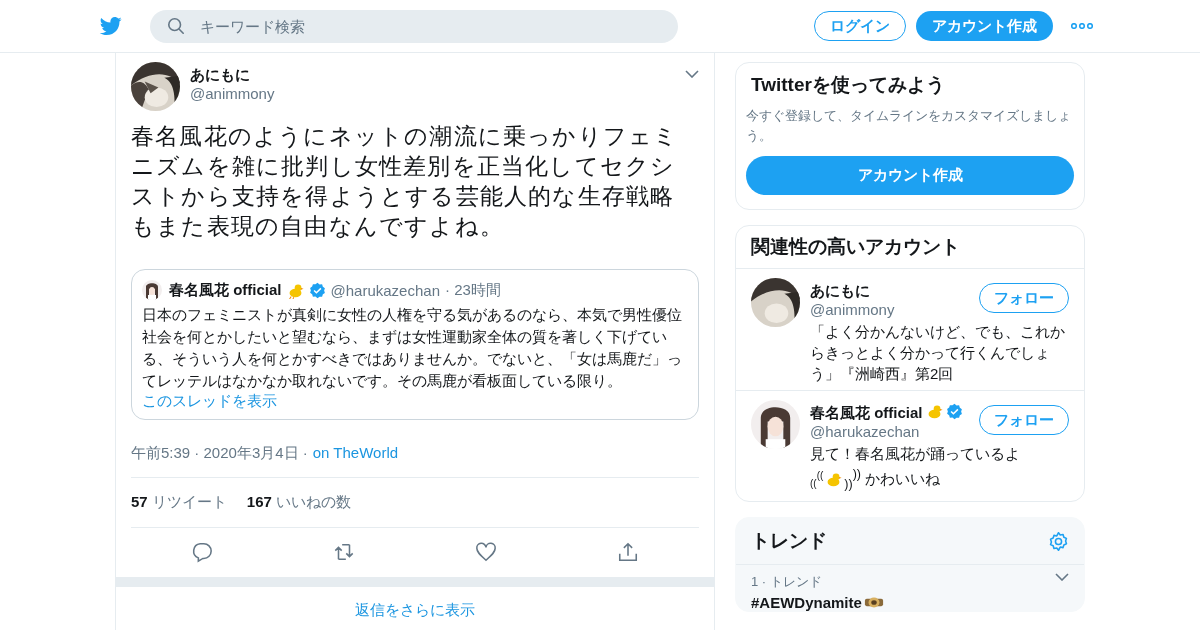  What do you see at coordinates (344, 552) in the screenshot?
I see `retweet-icon` at bounding box center [344, 552].